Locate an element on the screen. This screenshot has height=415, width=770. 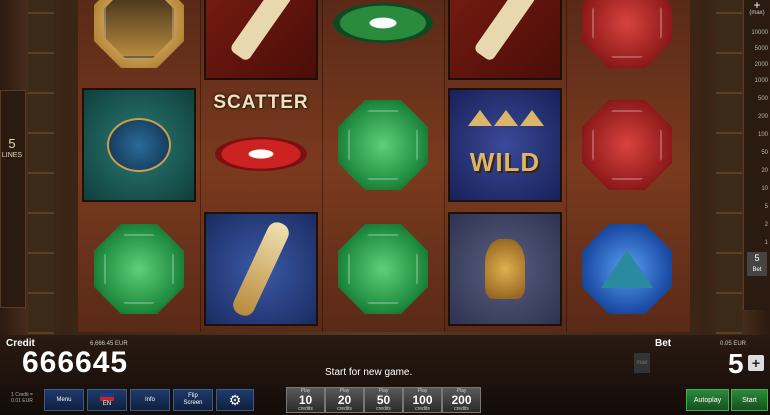
symbol-wild: WILD is located at coordinates (505, 145).